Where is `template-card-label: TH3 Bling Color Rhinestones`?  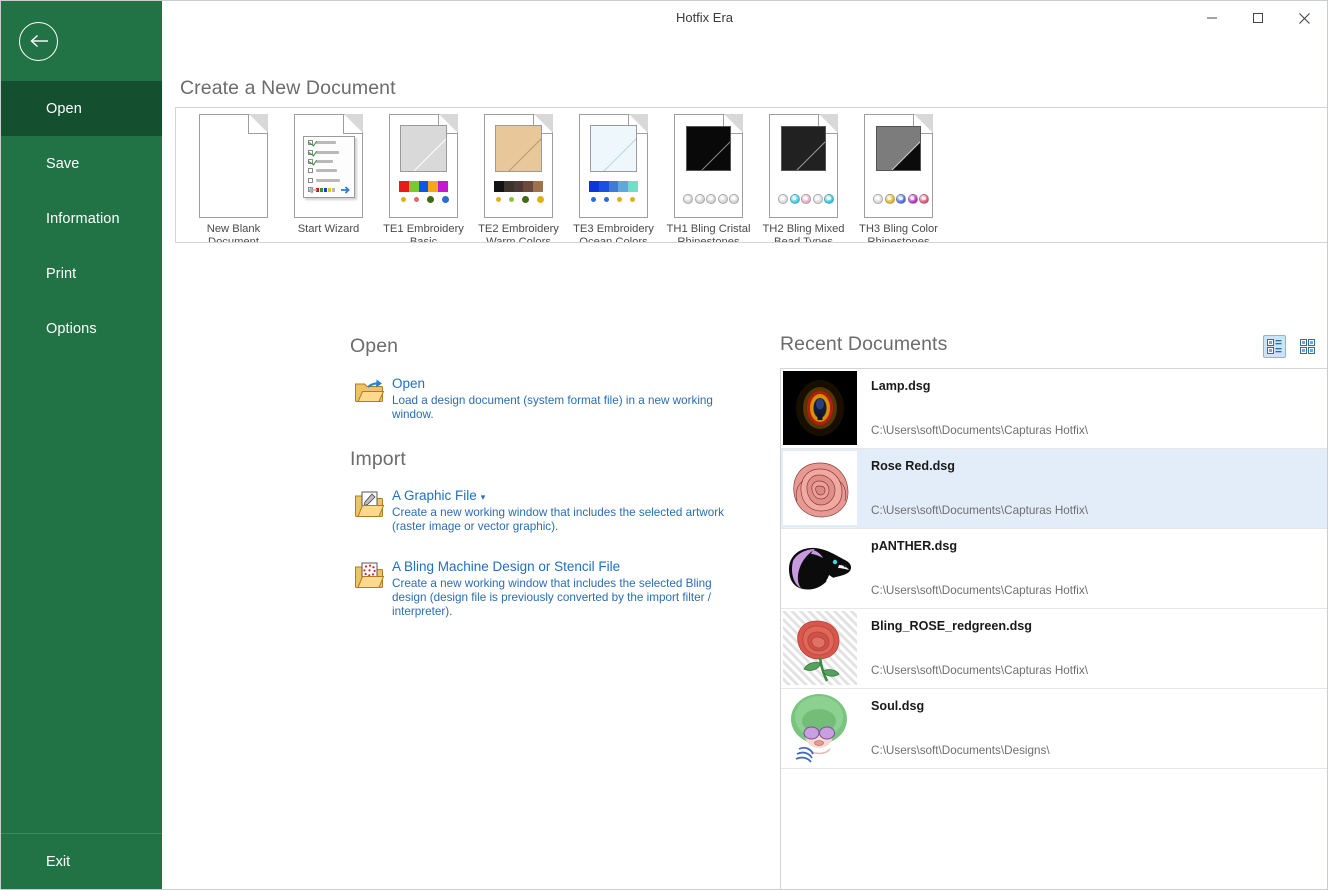 template-card-label: TH3 Bling Color Rhinestones is located at coordinates (898, 233).